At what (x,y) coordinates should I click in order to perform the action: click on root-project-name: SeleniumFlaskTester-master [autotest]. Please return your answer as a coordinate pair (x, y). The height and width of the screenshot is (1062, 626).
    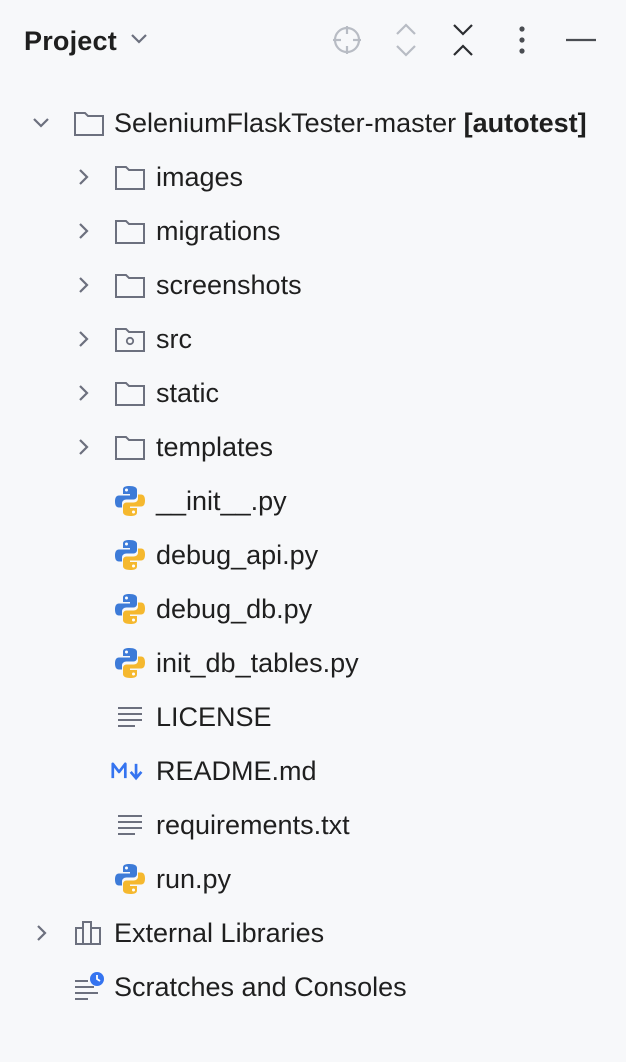
    Looking at the image, I should click on (350, 122).